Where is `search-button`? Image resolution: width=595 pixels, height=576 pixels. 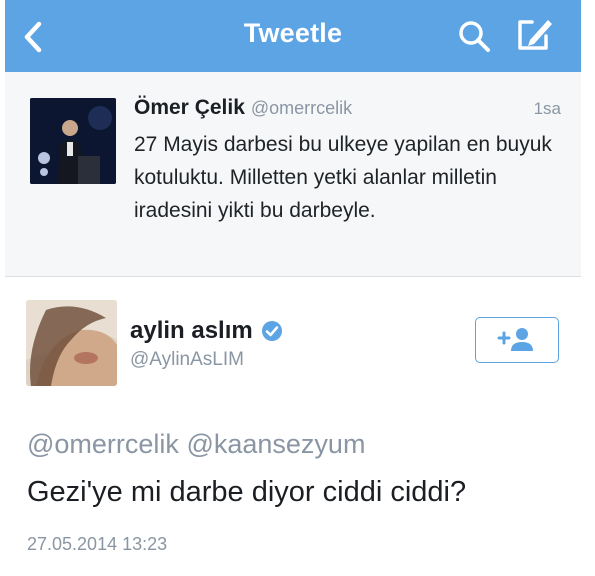 search-button is located at coordinates (476, 36).